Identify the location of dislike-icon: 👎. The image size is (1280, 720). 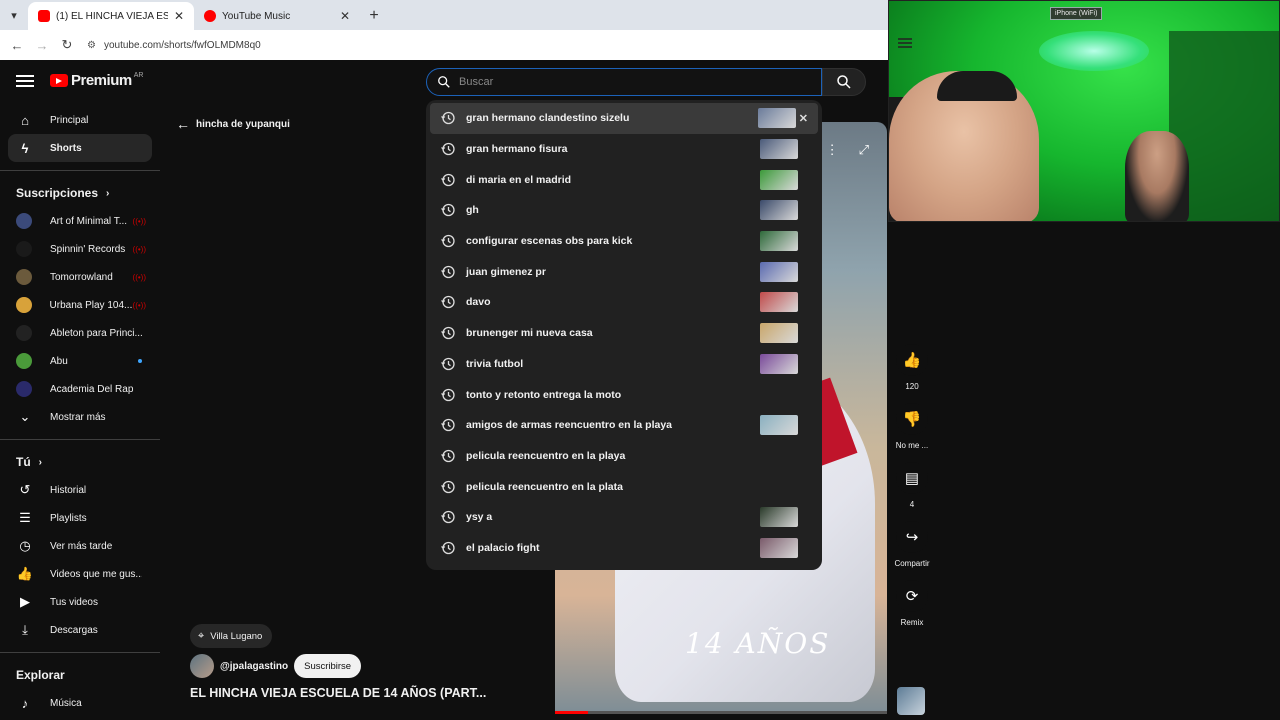
(912, 419).